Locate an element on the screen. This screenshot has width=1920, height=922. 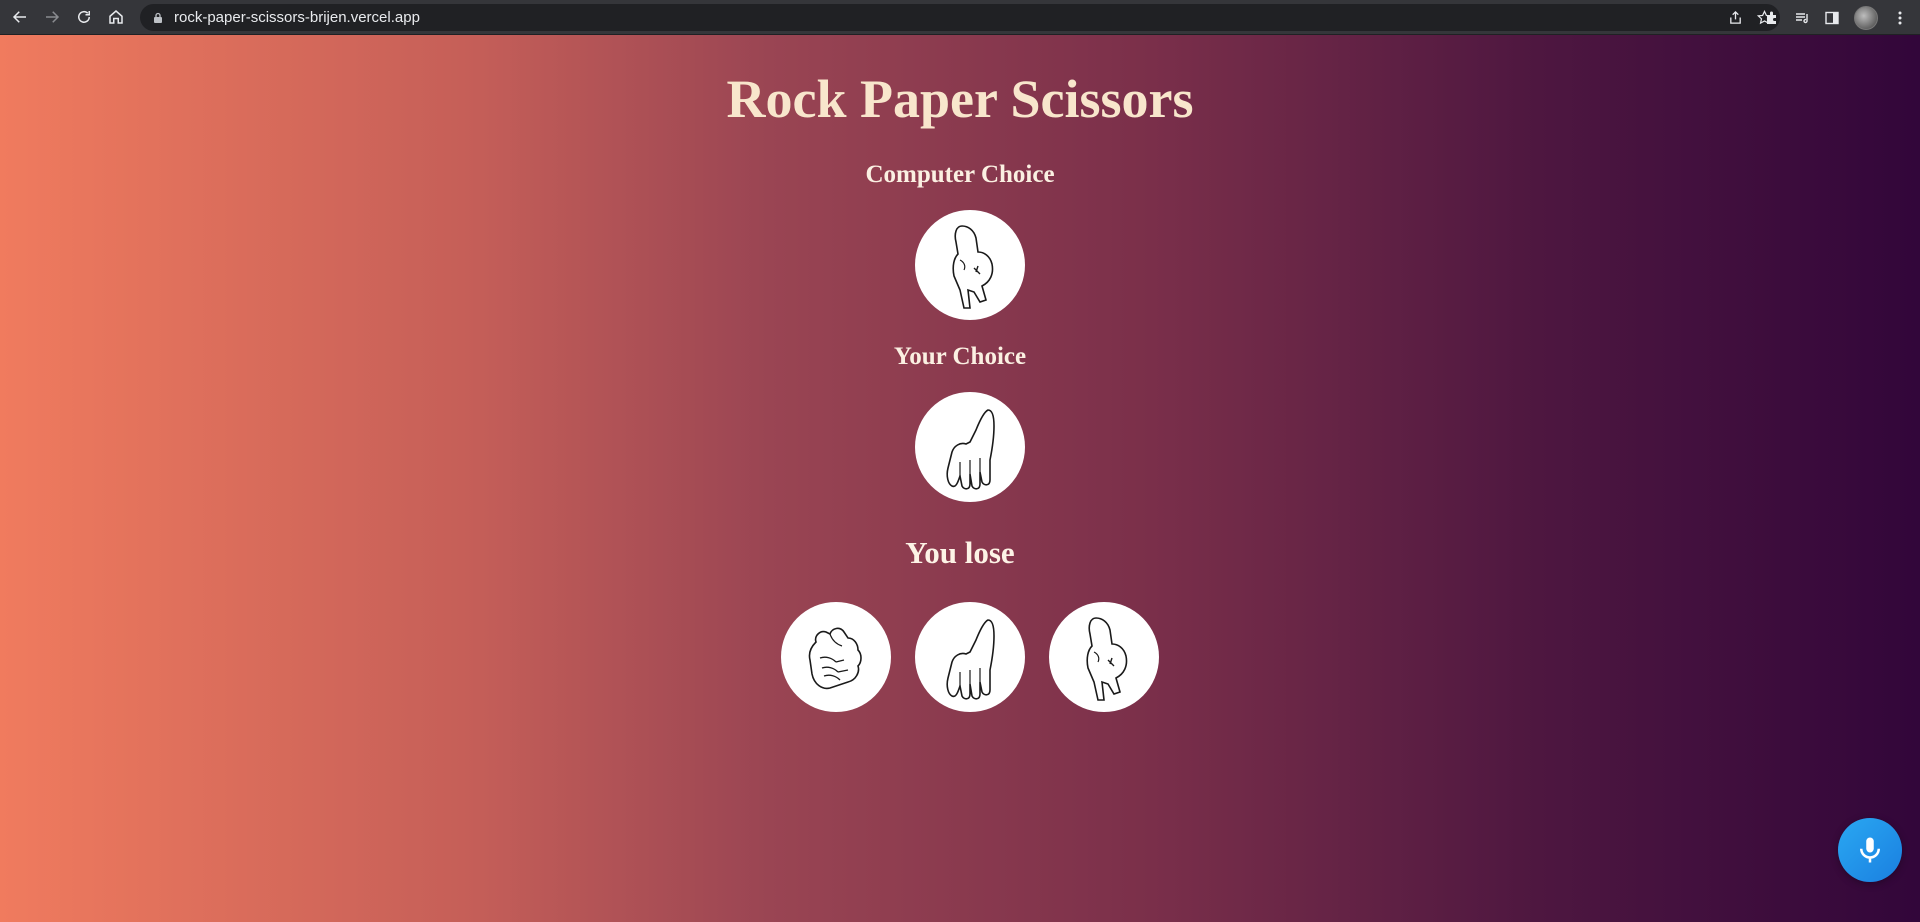
browser-toolbar: rock-paper-scissors-brijen.vercel.app is located at coordinates (960, 17).